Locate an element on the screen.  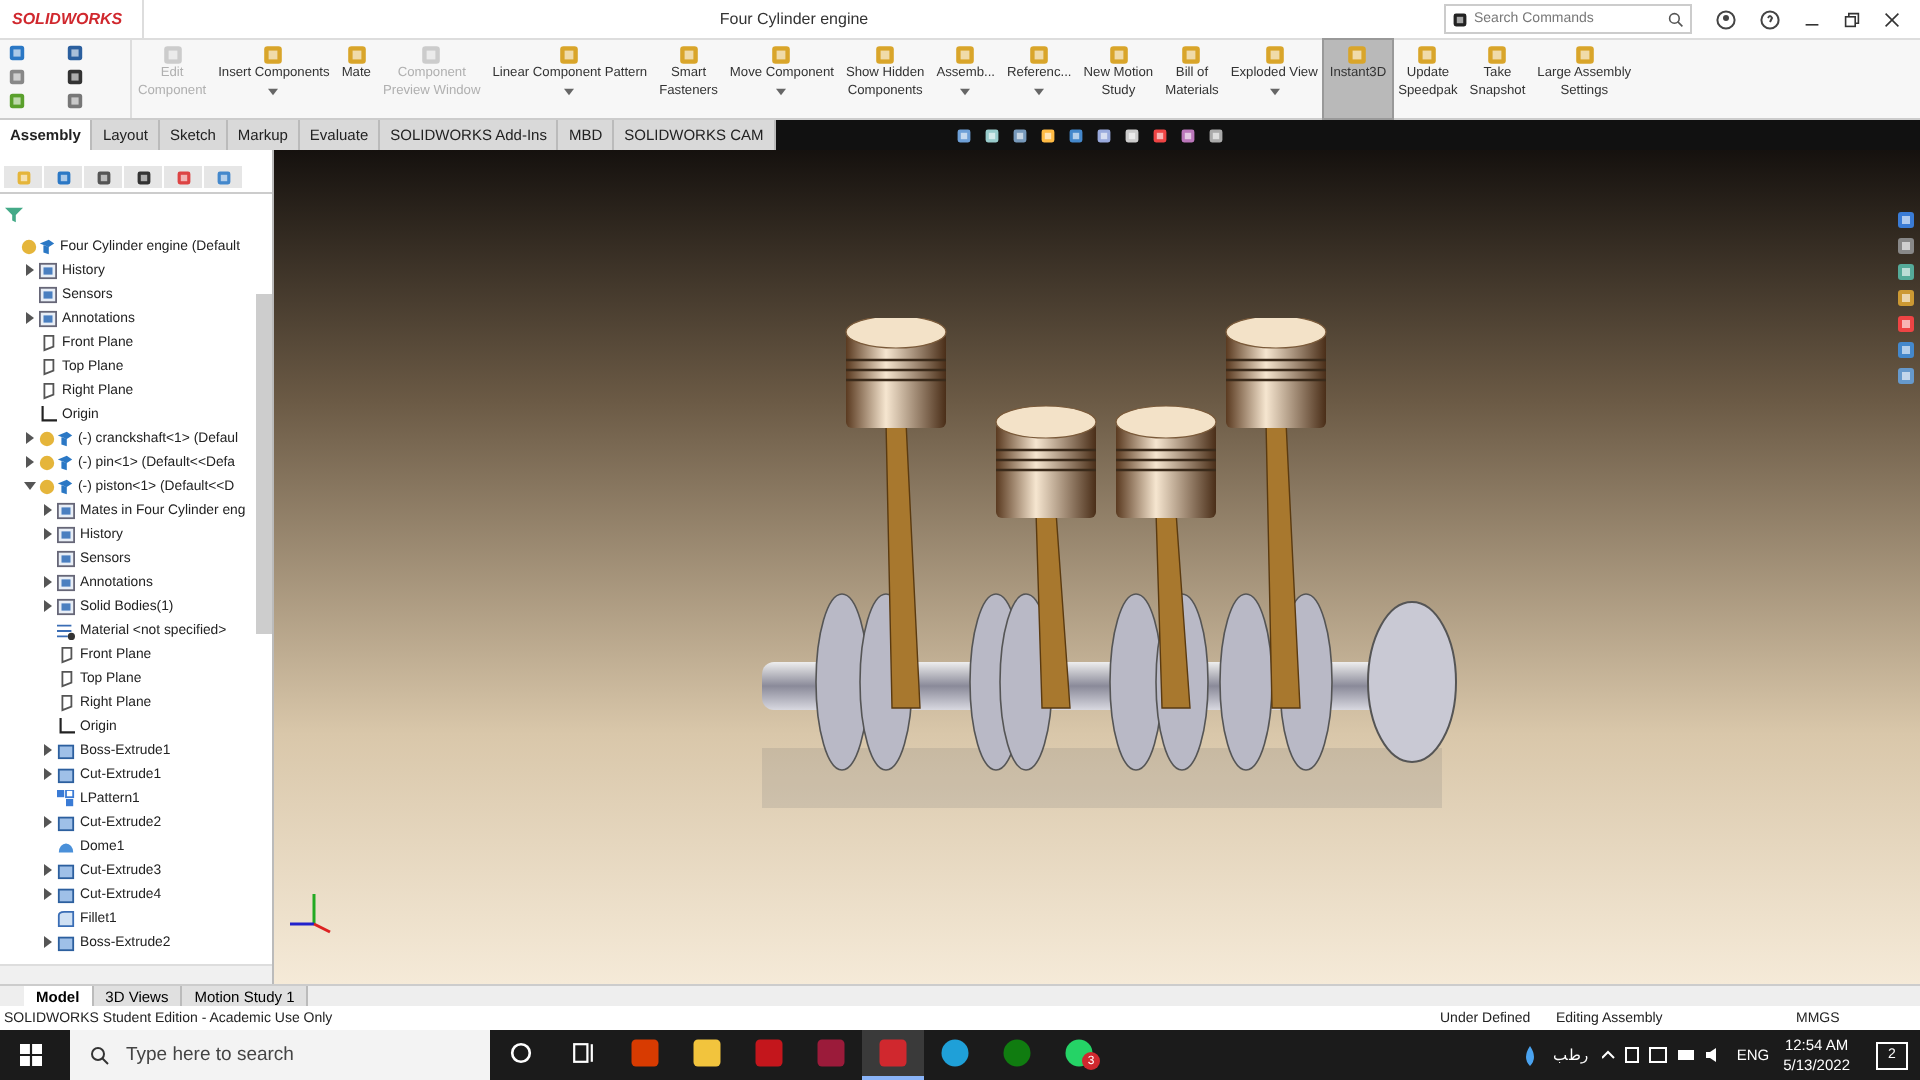
task-view-icon is located at coordinates (583, 1053).